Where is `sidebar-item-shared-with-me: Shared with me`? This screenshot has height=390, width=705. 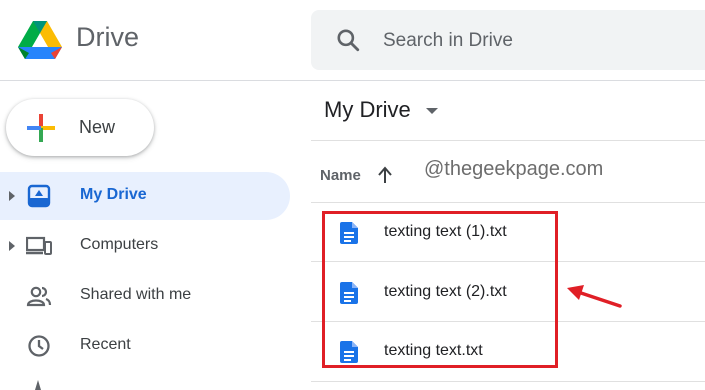 sidebar-item-shared-with-me: Shared with me is located at coordinates (145, 296).